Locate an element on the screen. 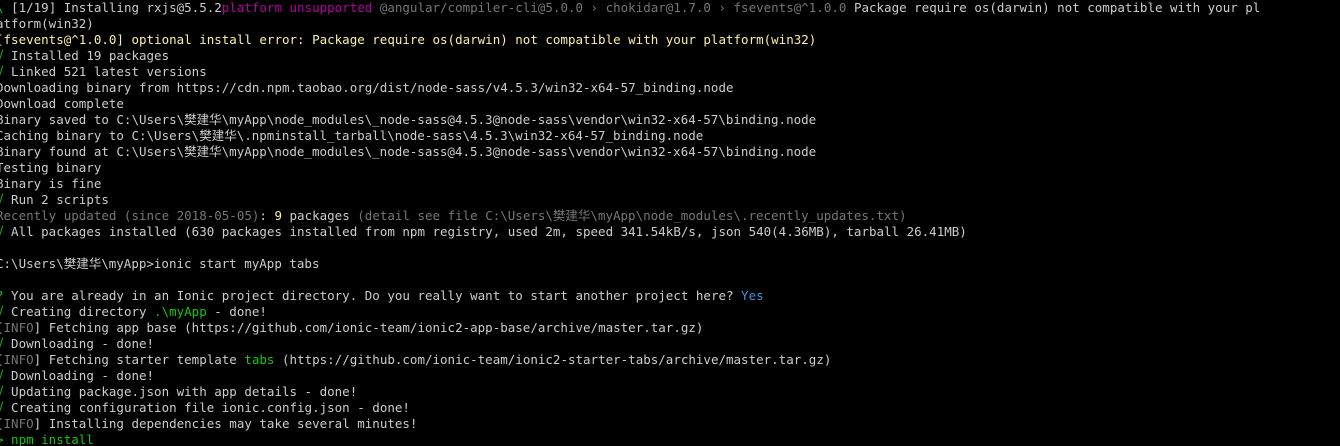 This screenshot has width=1340, height=446. terminal-text: [1/19] Installing rxjs@5.5.2 is located at coordinates (116, 7).